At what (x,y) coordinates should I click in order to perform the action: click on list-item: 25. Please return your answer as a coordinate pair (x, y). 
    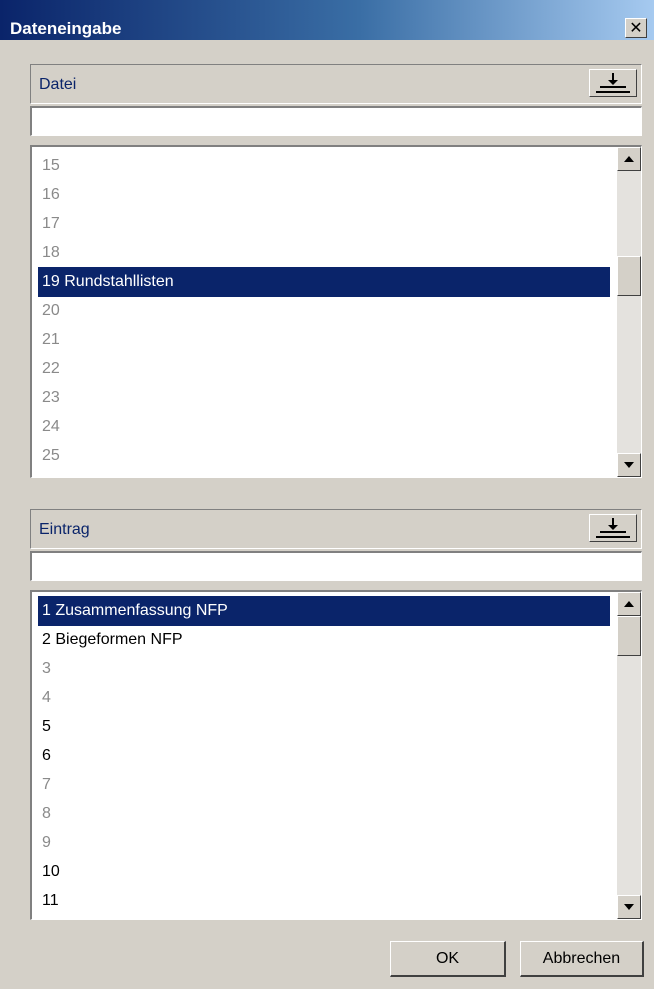
    Looking at the image, I should click on (324, 456).